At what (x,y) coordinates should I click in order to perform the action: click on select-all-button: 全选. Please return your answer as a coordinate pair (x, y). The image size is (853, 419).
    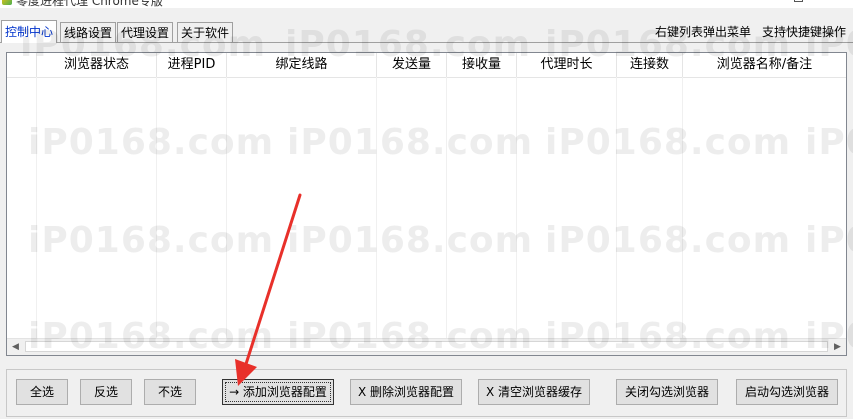
    Looking at the image, I should click on (42, 392).